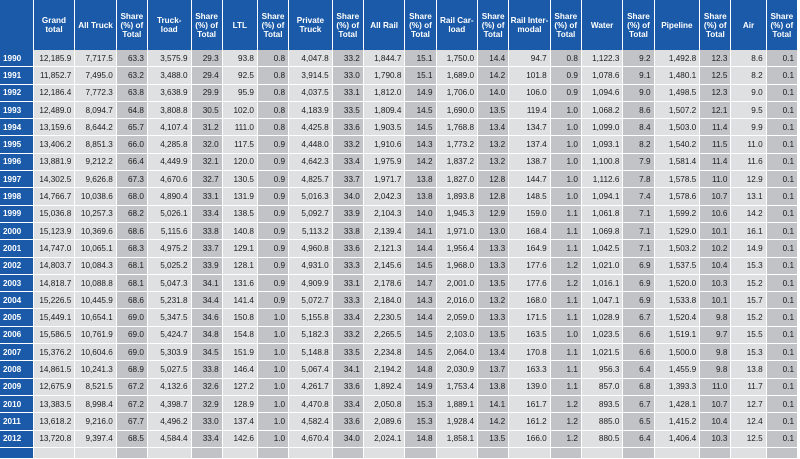 Image resolution: width=800 pixels, height=459 pixels. I want to click on cell-carload-share: 13.5, so click(493, 110).